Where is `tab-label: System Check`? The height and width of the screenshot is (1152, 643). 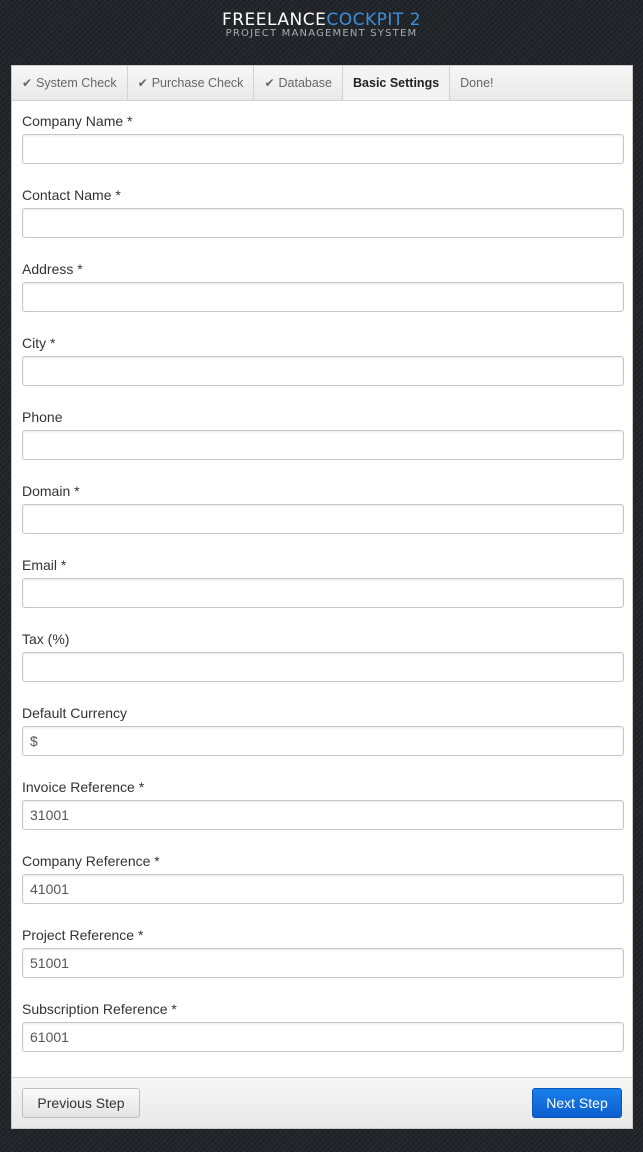 tab-label: System Check is located at coordinates (76, 83).